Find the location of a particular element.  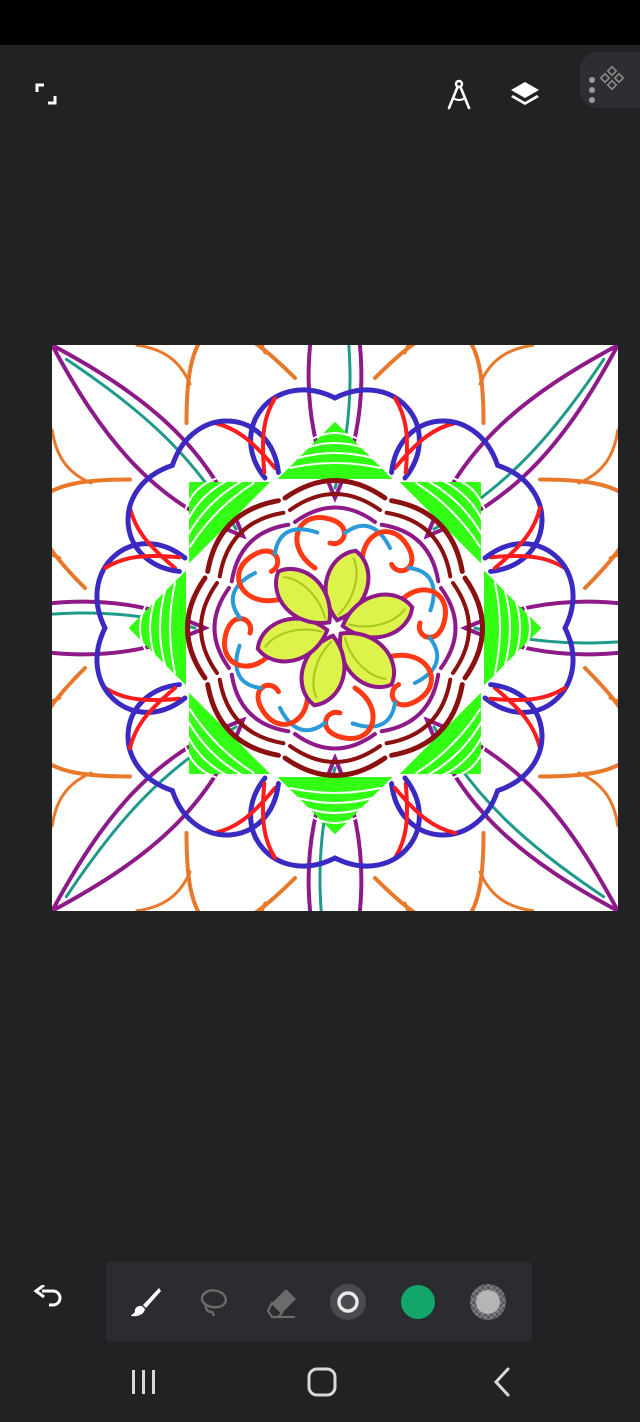

lasso-tool is located at coordinates (214, 1302).